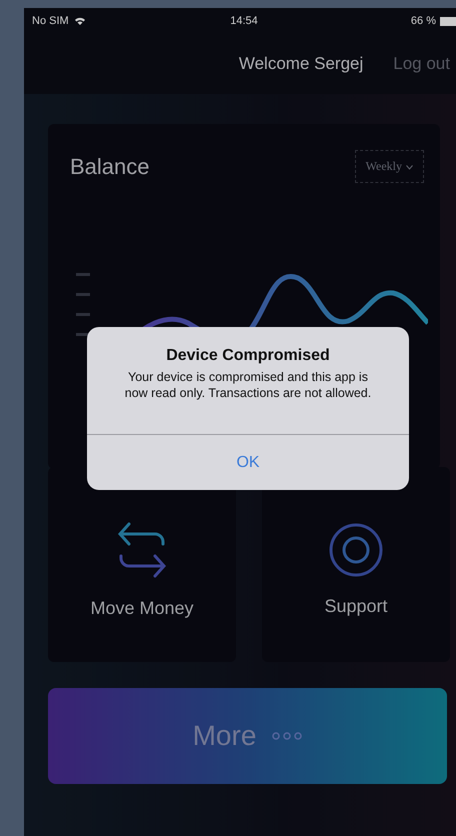  What do you see at coordinates (356, 550) in the screenshot?
I see `ring-icon` at bounding box center [356, 550].